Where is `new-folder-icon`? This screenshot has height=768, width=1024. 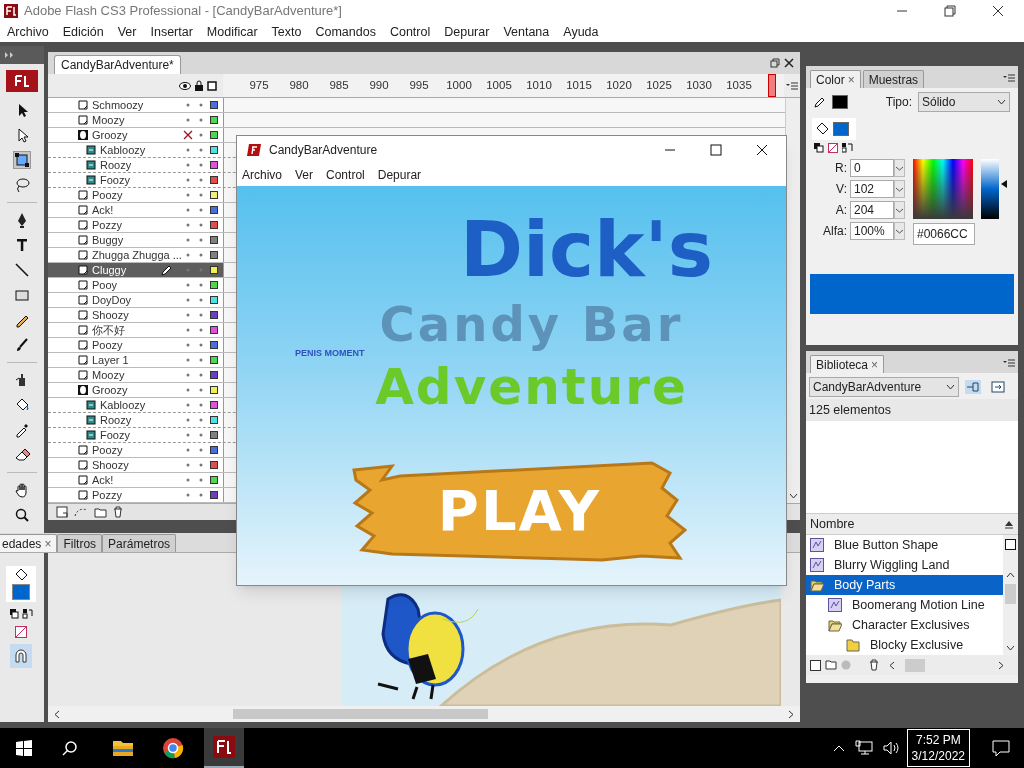 new-folder-icon is located at coordinates (831, 665).